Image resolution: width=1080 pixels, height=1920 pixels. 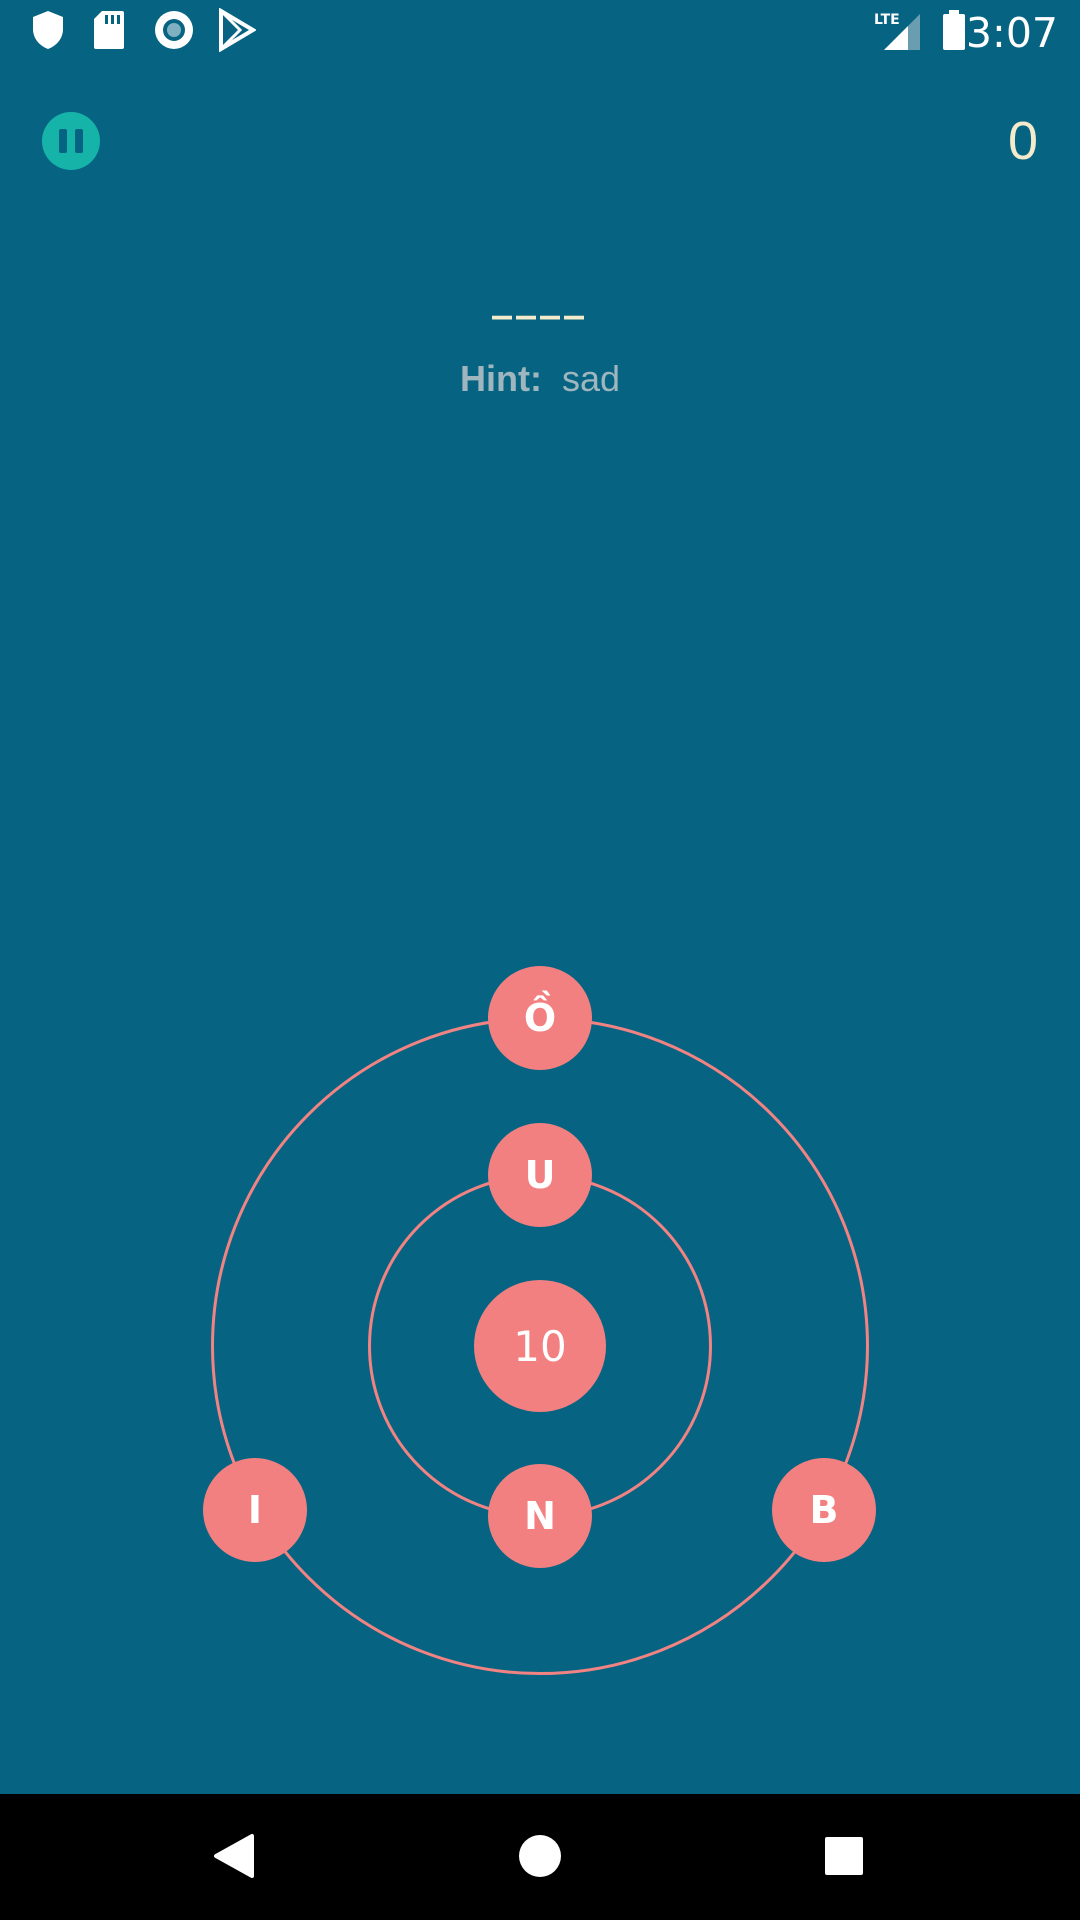 I want to click on score: 0, so click(x=1022, y=141).